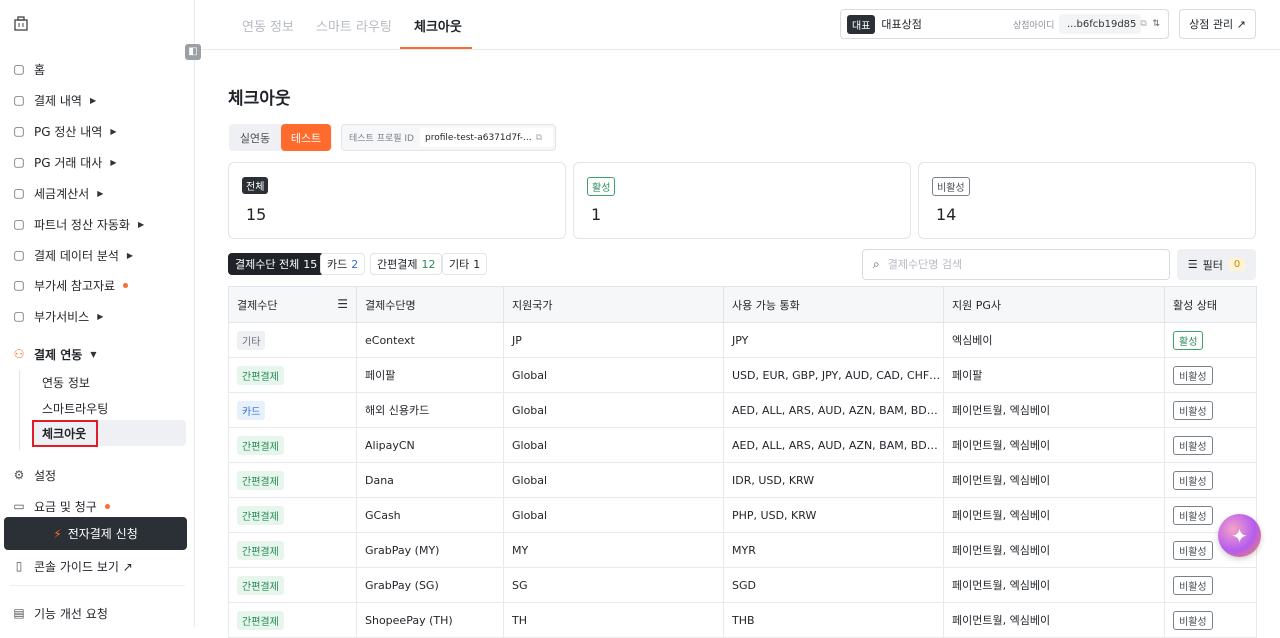 Image resolution: width=1280 pixels, height=638 pixels. What do you see at coordinates (276, 264) in the screenshot?
I see `chip-all: 결제수단 전체 15` at bounding box center [276, 264].